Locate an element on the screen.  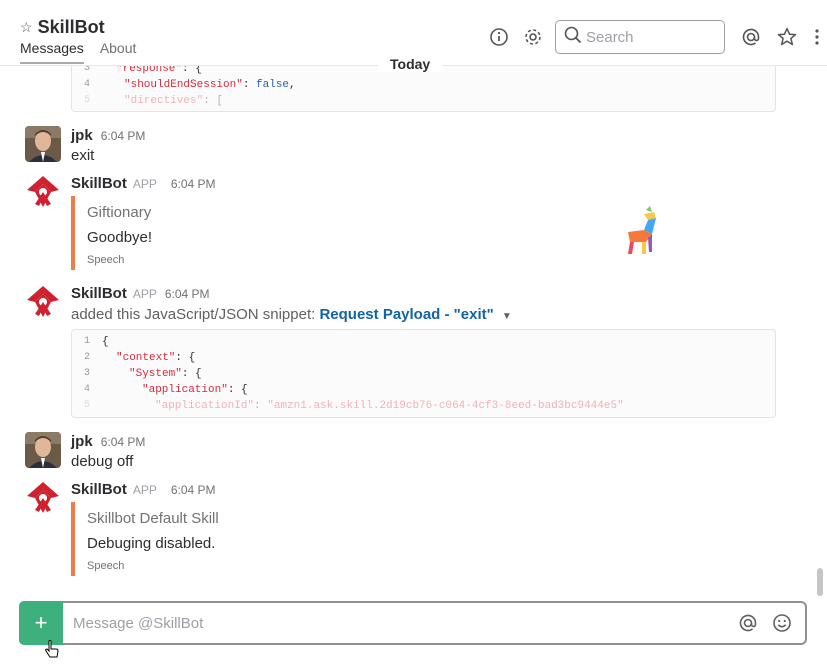
message-item: jpk 6:04 PM exit is located at coordinates (413, 146).